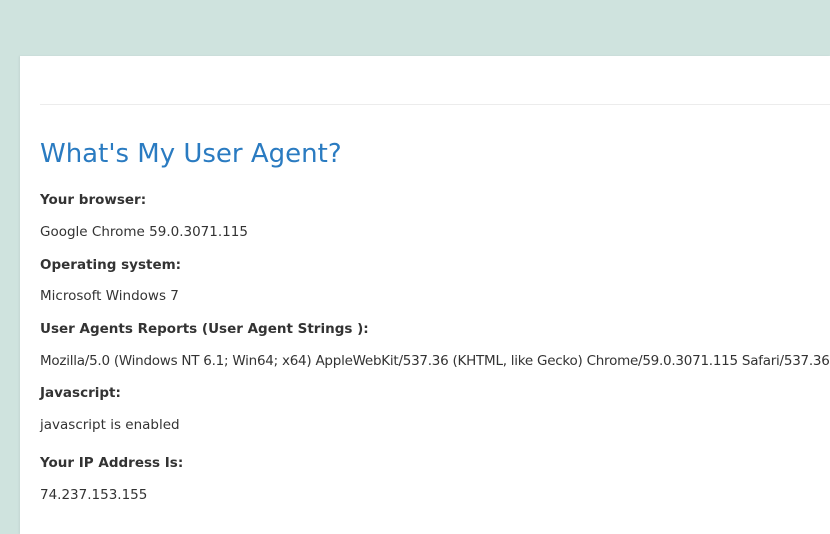  Describe the element at coordinates (94, 495) in the screenshot. I see `ip-address-value: 74.237.153.155` at that location.